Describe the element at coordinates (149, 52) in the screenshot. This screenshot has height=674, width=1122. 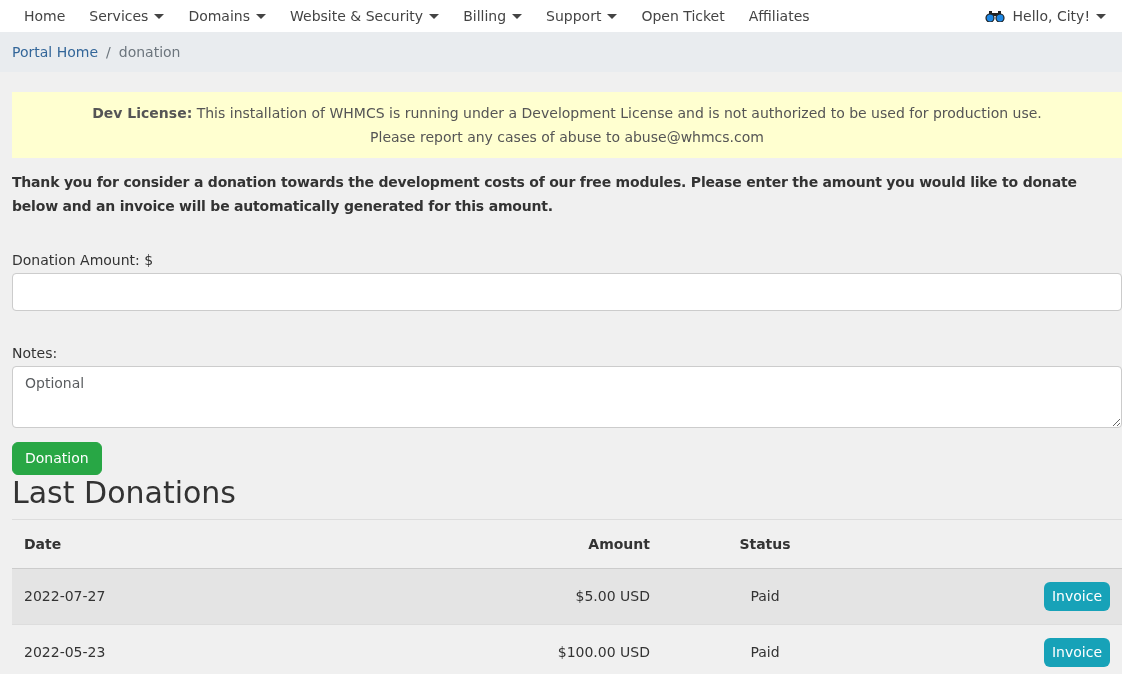
I see `breadcrumb-current: donation` at that location.